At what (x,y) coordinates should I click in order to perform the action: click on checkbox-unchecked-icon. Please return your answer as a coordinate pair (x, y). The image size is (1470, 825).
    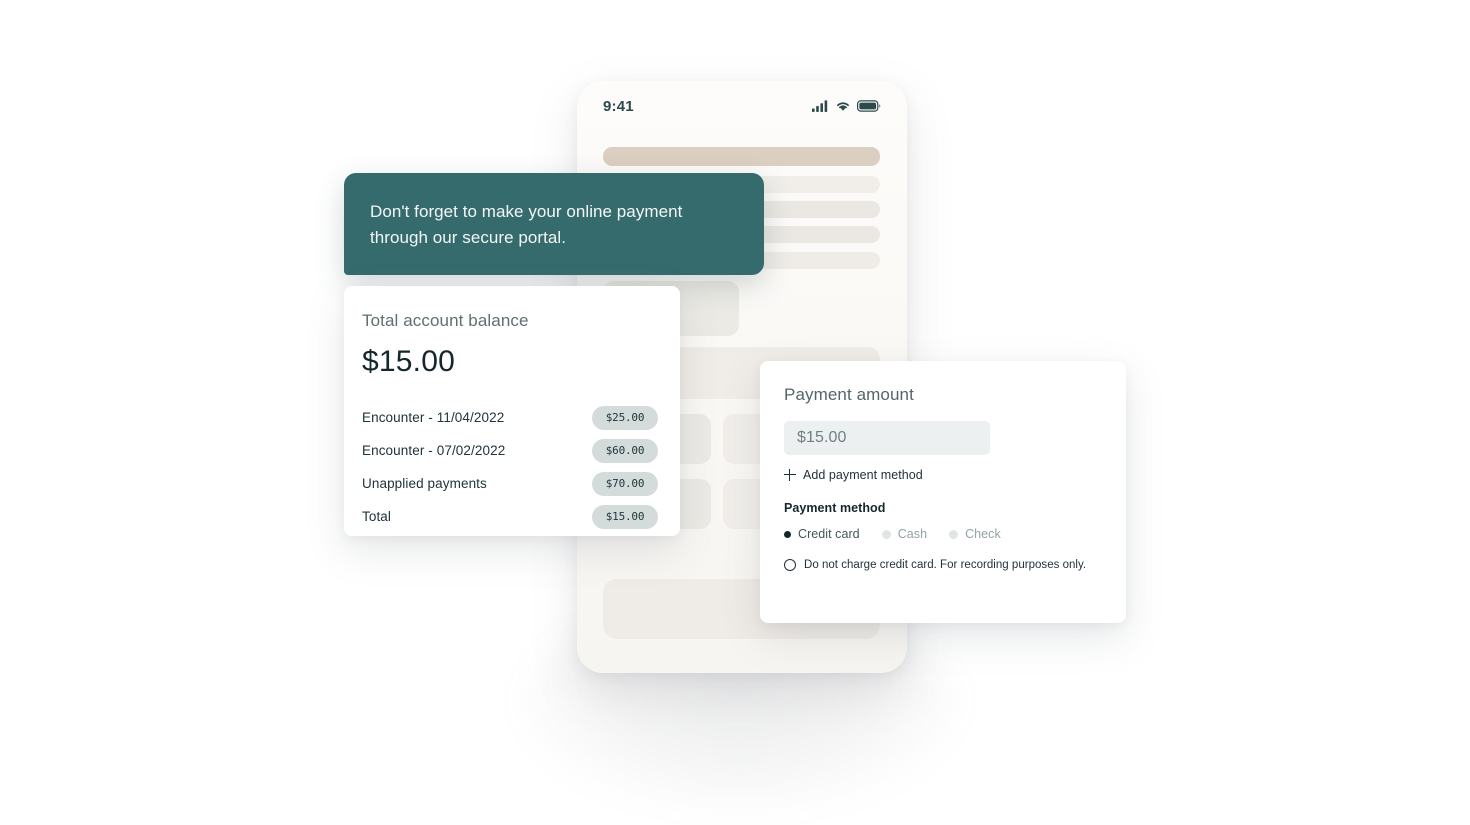
    Looking at the image, I should click on (790, 565).